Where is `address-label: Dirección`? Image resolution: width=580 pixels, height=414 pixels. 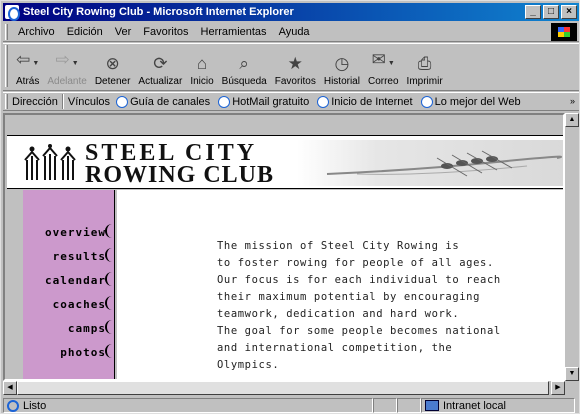
address-label: Dirección is located at coordinates (35, 102).